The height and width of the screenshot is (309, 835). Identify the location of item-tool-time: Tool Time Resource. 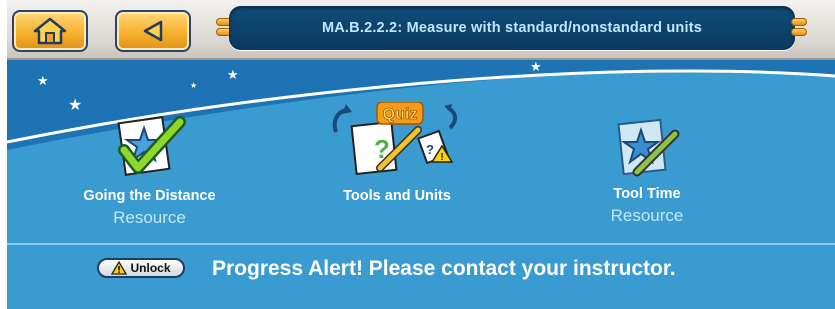
(647, 171).